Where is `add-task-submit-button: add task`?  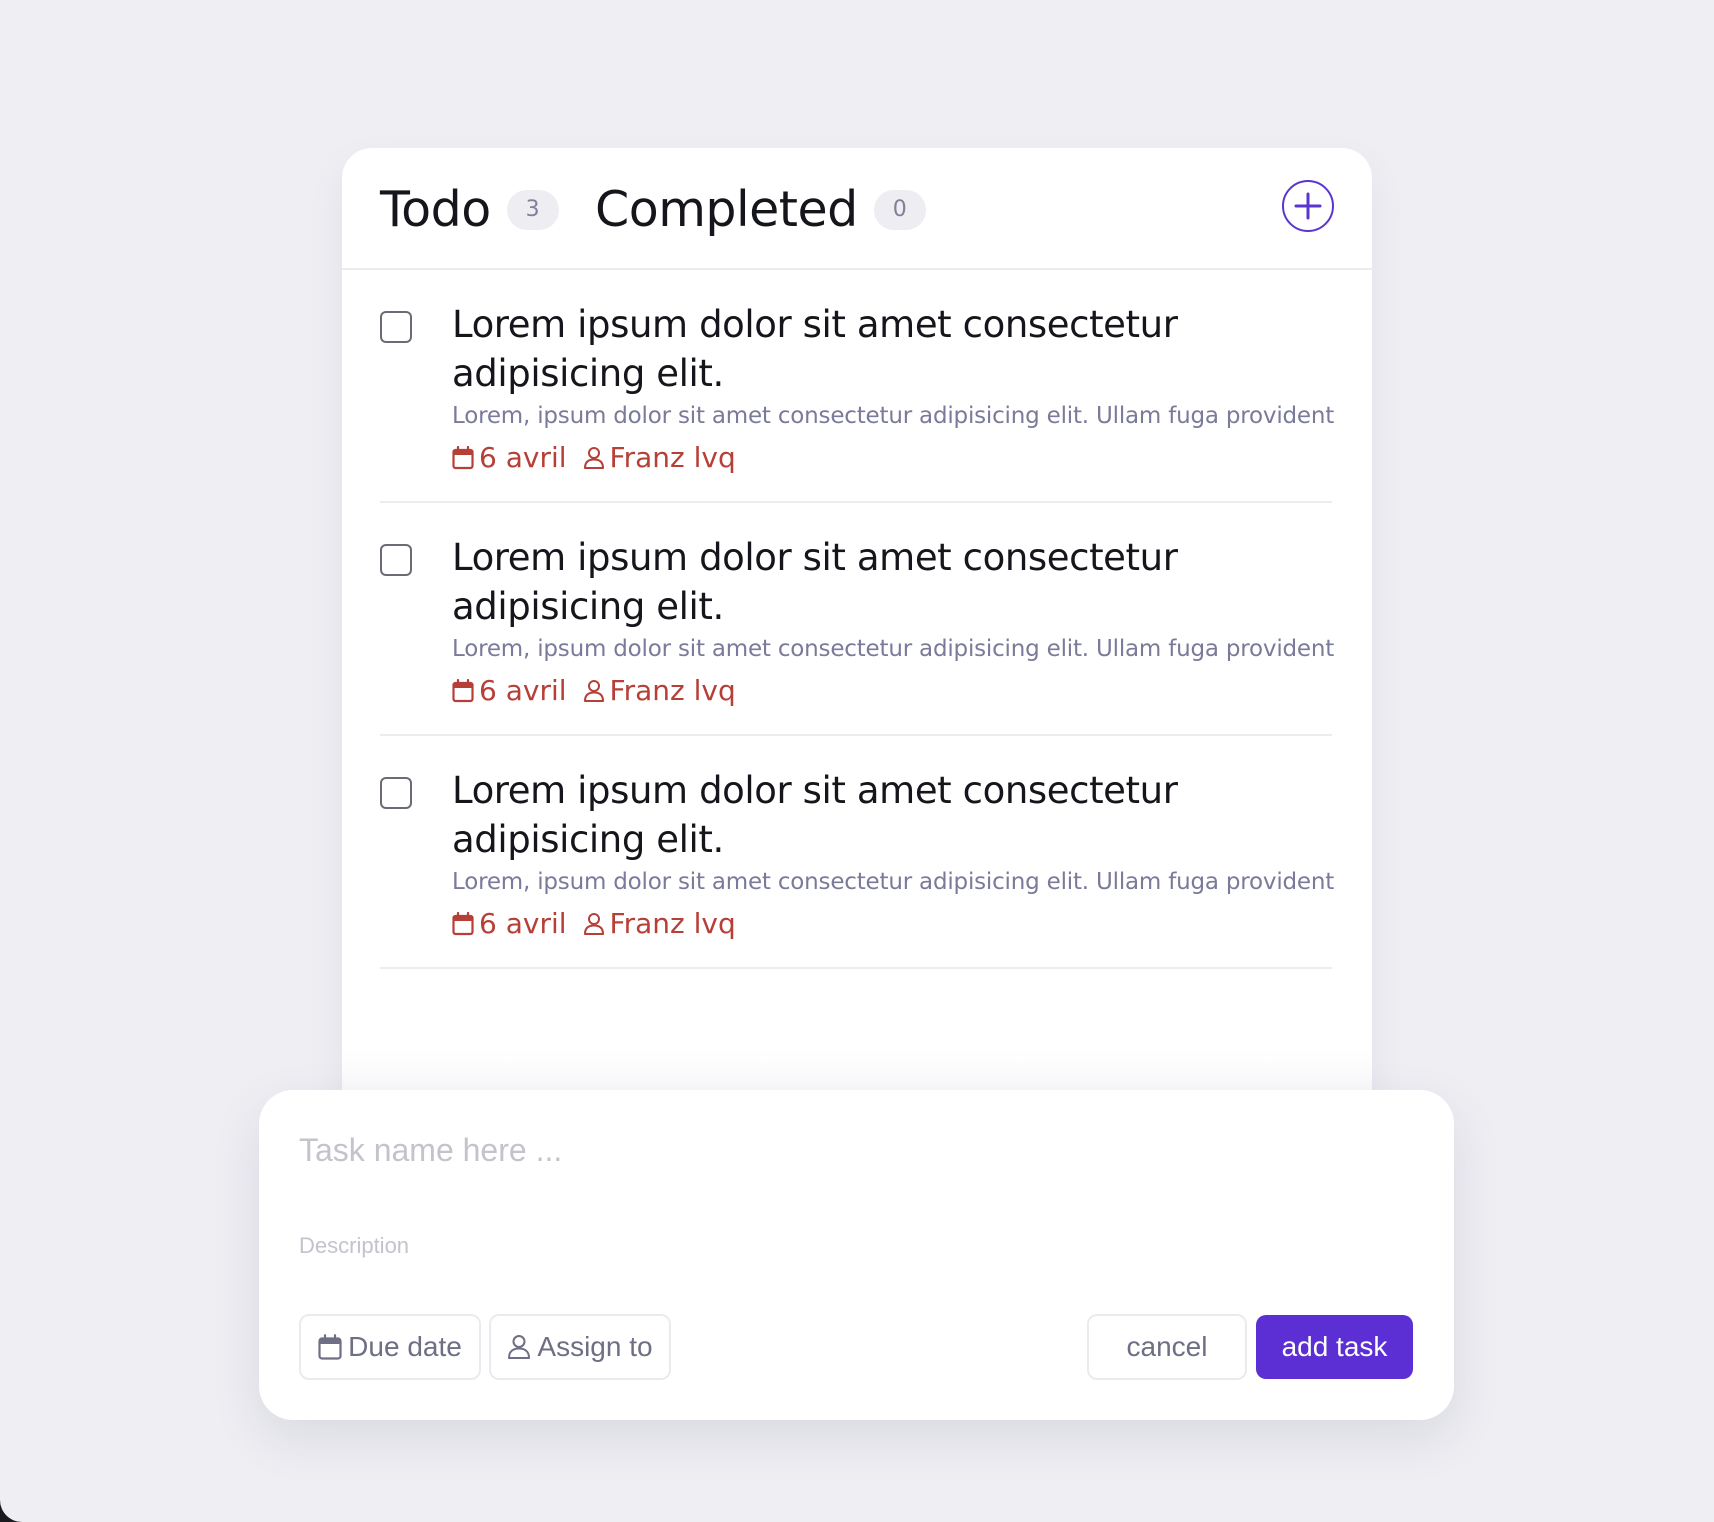
add-task-submit-button: add task is located at coordinates (1334, 1347).